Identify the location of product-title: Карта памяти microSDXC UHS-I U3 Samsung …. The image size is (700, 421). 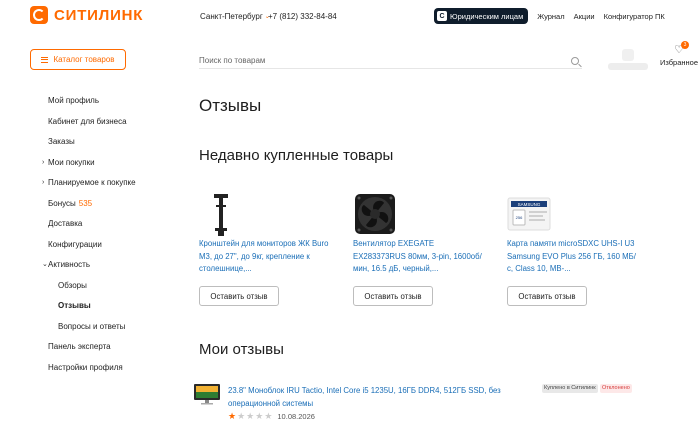
(572, 257).